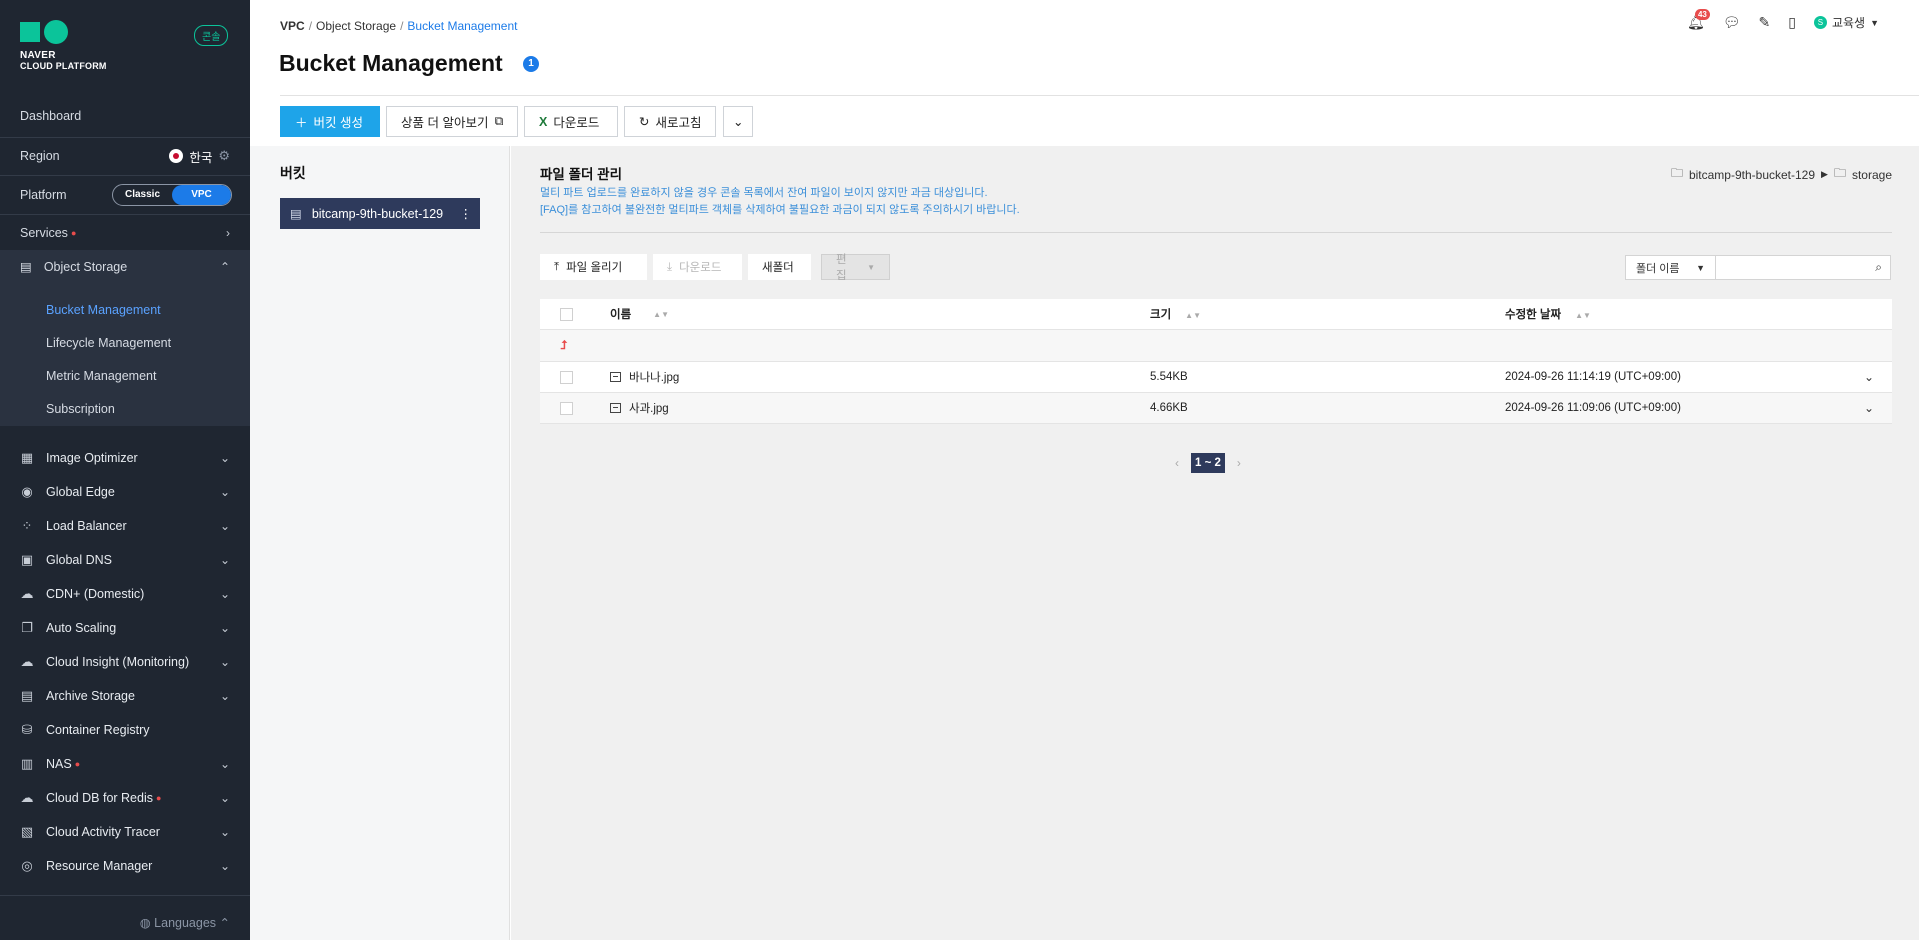  I want to click on parent-folder-row: ⮥, so click(1216, 346).